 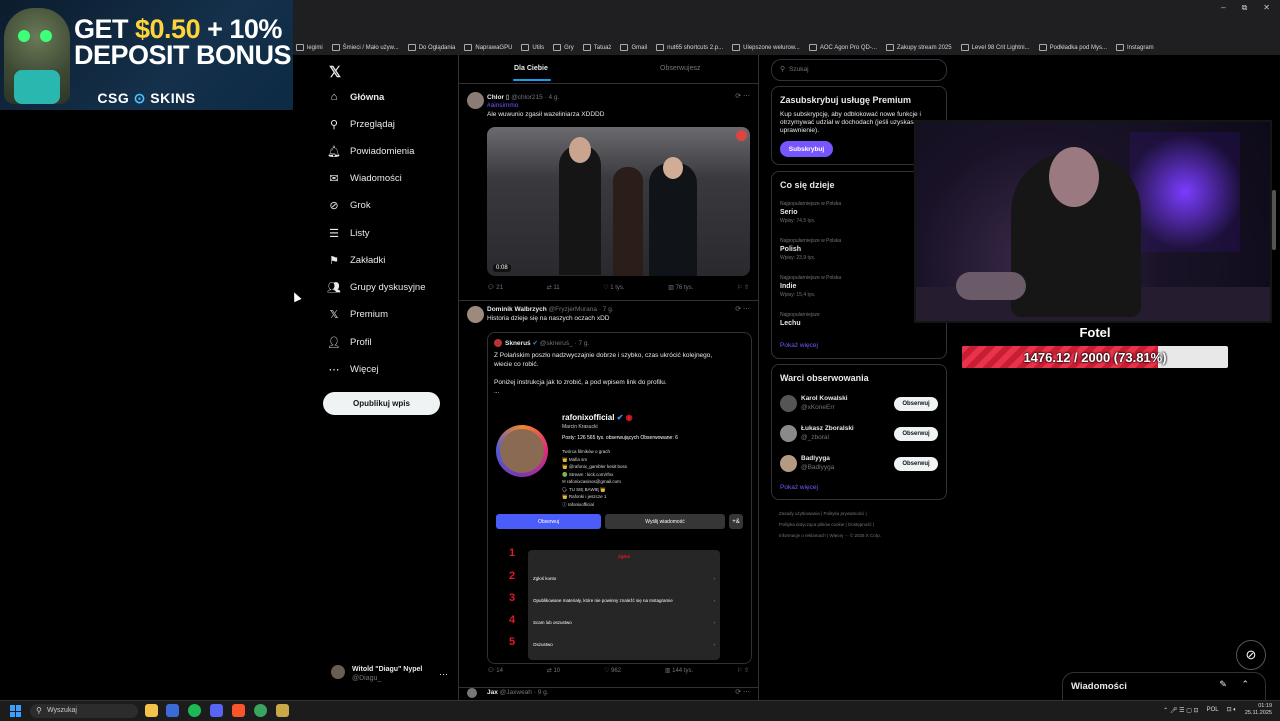 What do you see at coordinates (532, 73) in the screenshot?
I see `tab-for-you: Dla Ciebie` at bounding box center [532, 73].